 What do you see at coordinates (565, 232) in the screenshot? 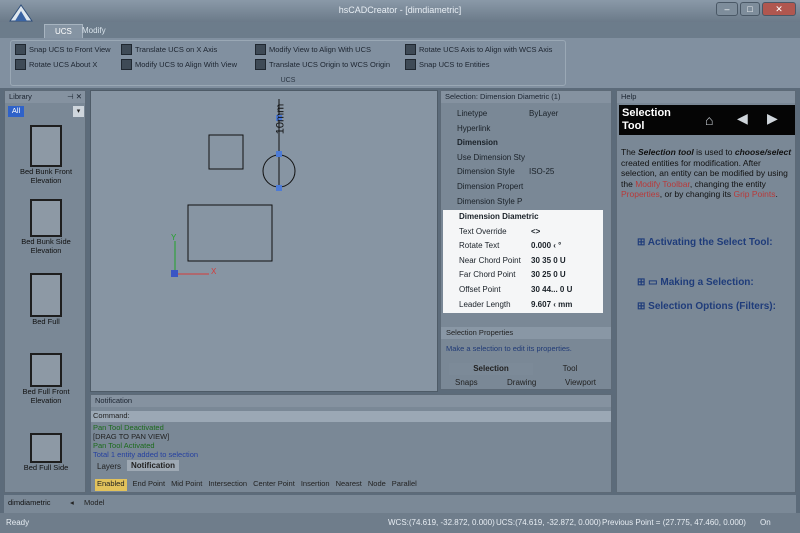
I see `property-value: <>` at bounding box center [565, 232].